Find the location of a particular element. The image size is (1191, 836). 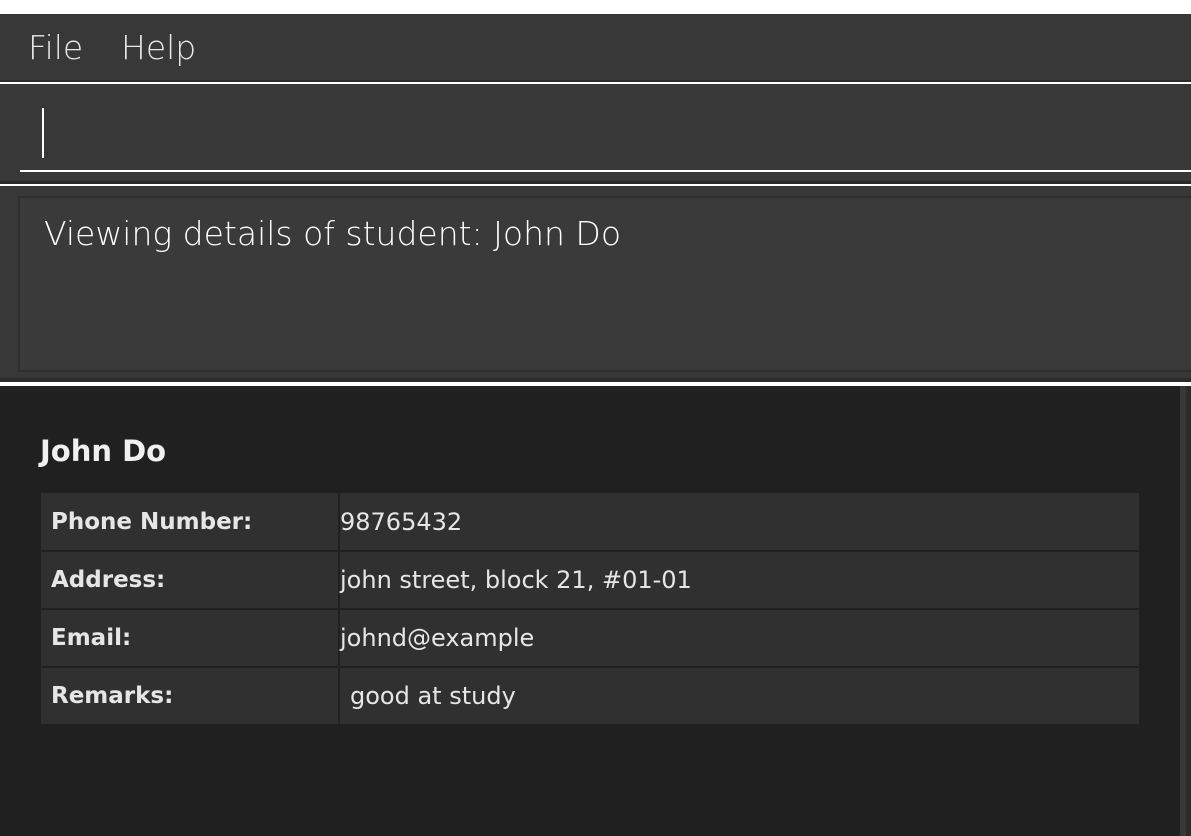

student-name: John Do is located at coordinates (103, 451).